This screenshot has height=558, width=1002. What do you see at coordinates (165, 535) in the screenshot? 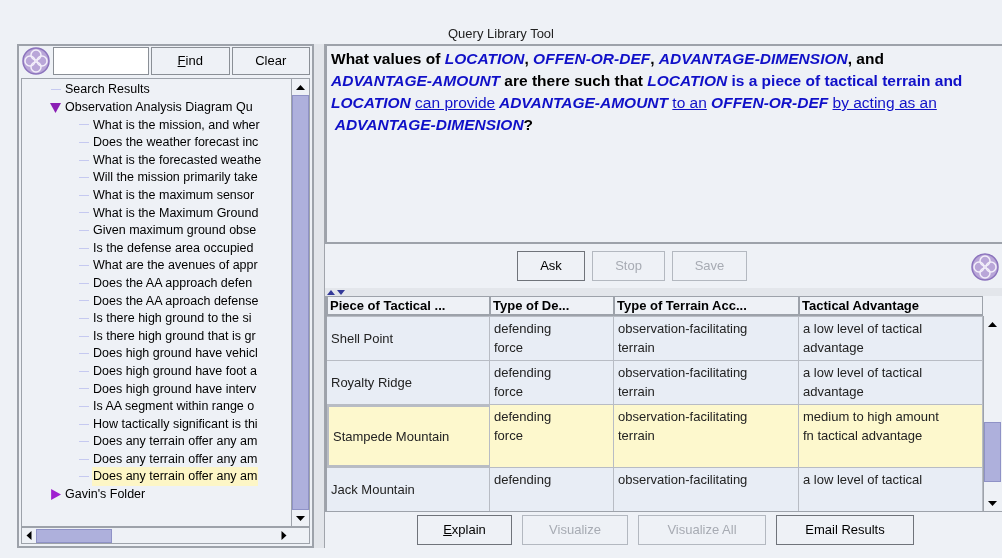
I see `horizontal-scrollbar` at bounding box center [165, 535].